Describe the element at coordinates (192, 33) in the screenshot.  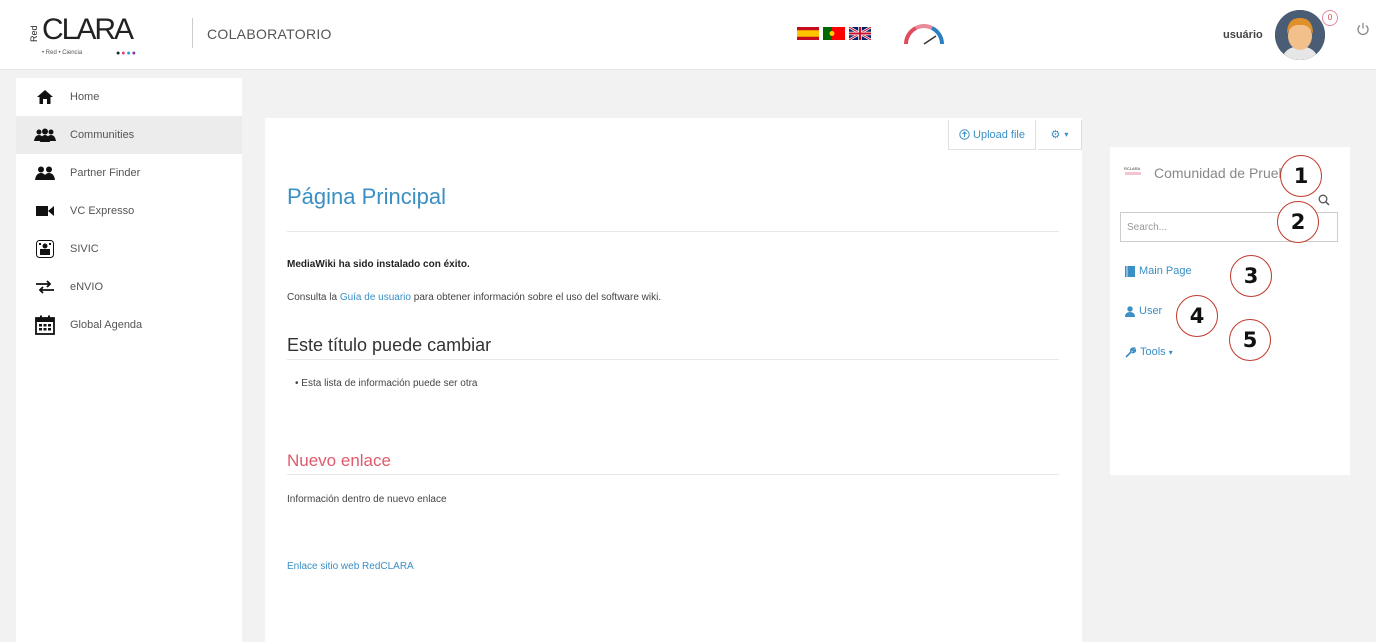
I see `header-divider` at that location.